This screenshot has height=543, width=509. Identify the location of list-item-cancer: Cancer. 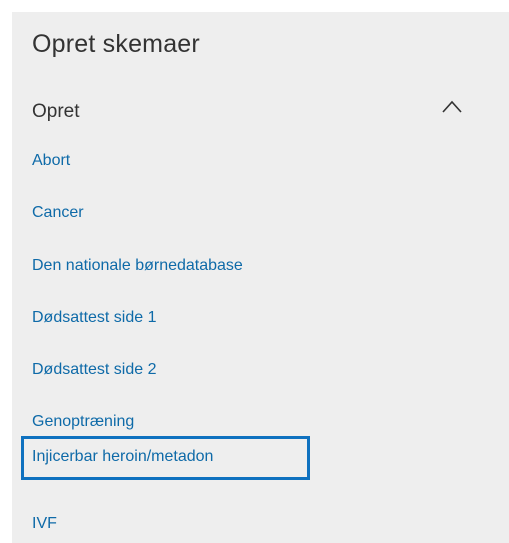
(58, 213).